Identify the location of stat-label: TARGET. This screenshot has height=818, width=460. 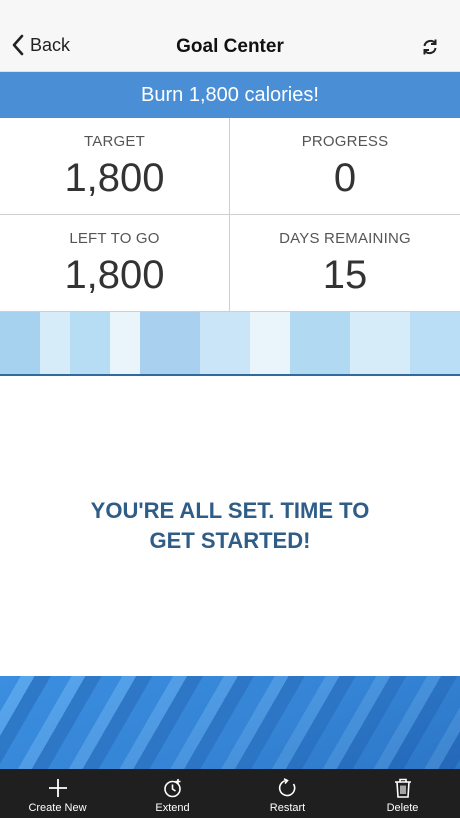
(114, 141).